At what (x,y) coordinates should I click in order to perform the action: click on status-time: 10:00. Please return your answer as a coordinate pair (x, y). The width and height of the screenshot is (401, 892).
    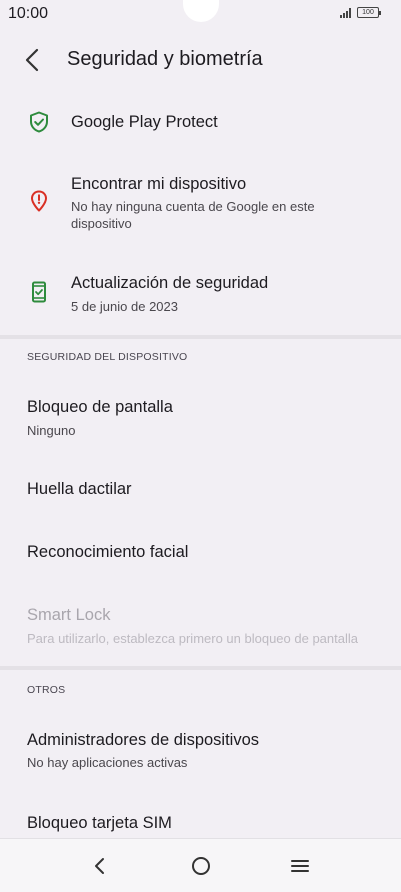
    Looking at the image, I should click on (28, 13).